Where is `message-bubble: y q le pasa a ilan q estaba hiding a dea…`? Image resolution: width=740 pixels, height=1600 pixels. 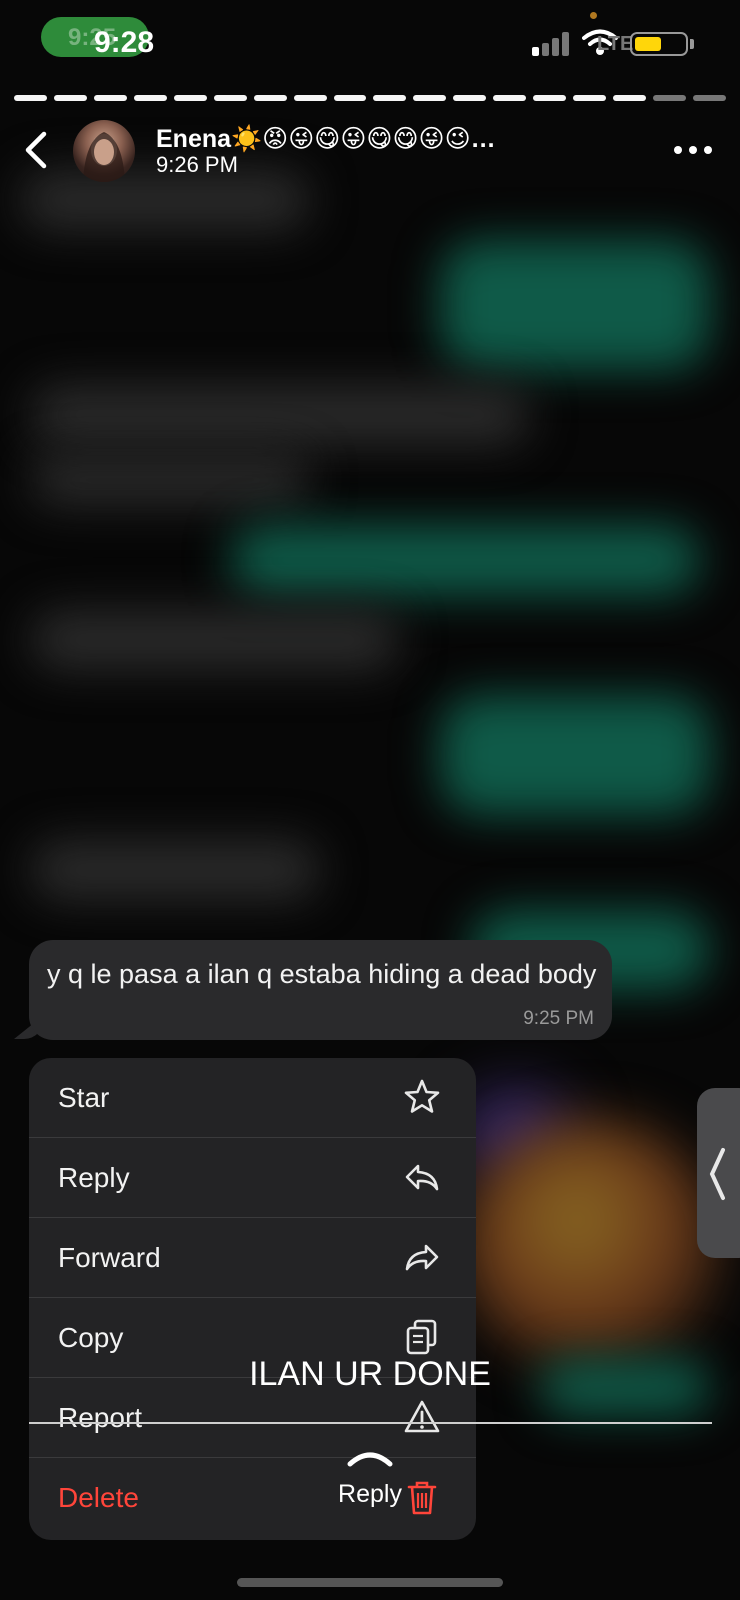 message-bubble: y q le pasa a ilan q estaba hiding a dea… is located at coordinates (320, 990).